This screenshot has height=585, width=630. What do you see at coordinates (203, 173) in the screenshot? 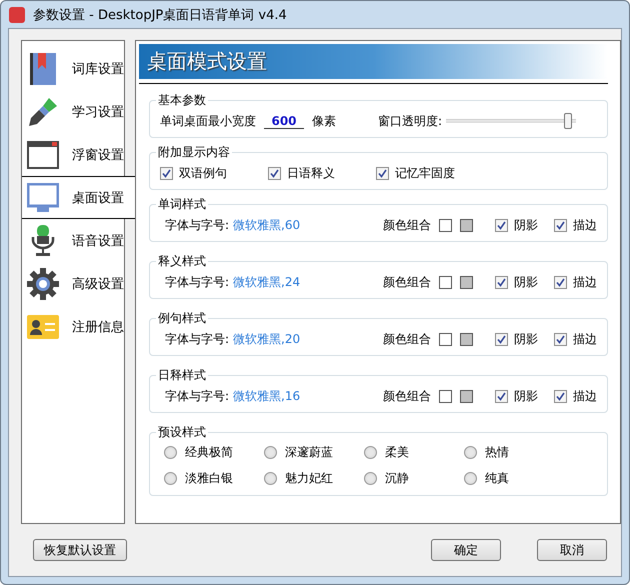
I see `checkbox-label: 双语例句` at bounding box center [203, 173].